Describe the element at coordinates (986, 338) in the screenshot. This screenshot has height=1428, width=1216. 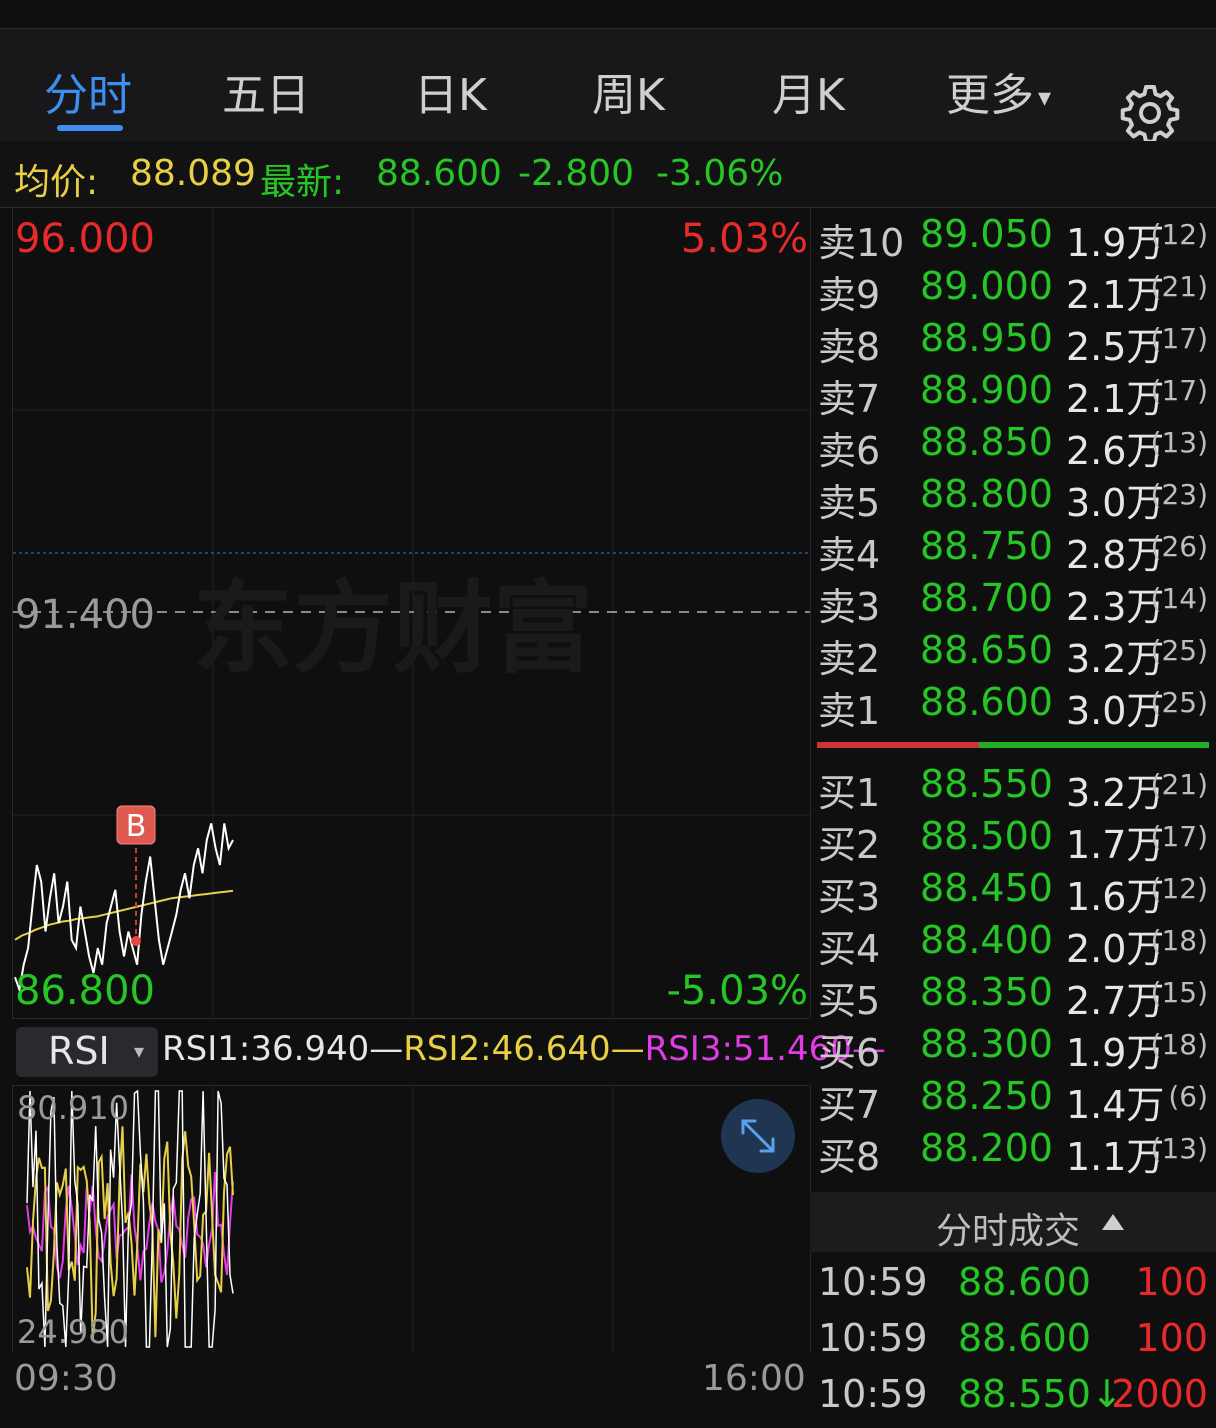
I see `sell-level-price: 88.950` at that location.